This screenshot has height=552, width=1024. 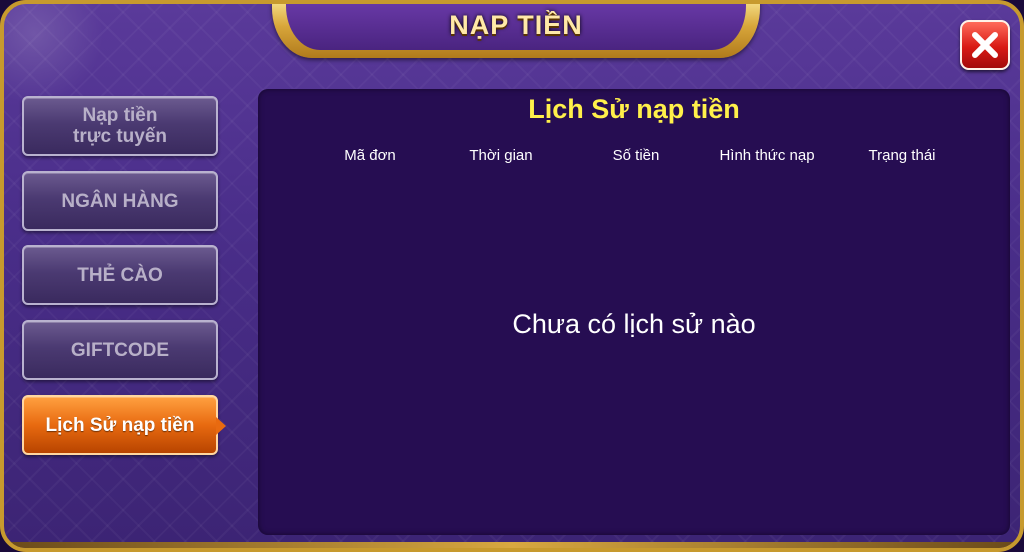 What do you see at coordinates (634, 109) in the screenshot?
I see `panel-title: Lịch Sử nạp tiền` at bounding box center [634, 109].